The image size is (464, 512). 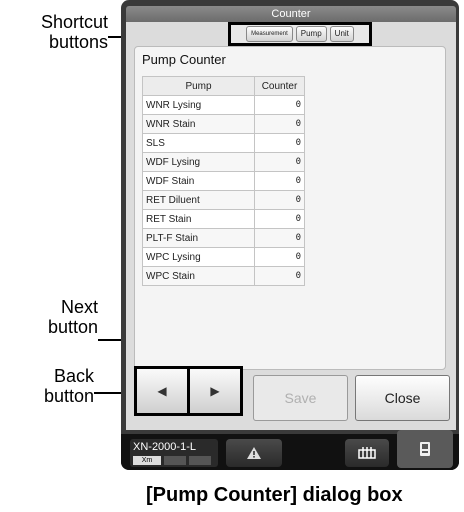 What do you see at coordinates (291, 14) in the screenshot?
I see `dialog-title: Counter` at bounding box center [291, 14].